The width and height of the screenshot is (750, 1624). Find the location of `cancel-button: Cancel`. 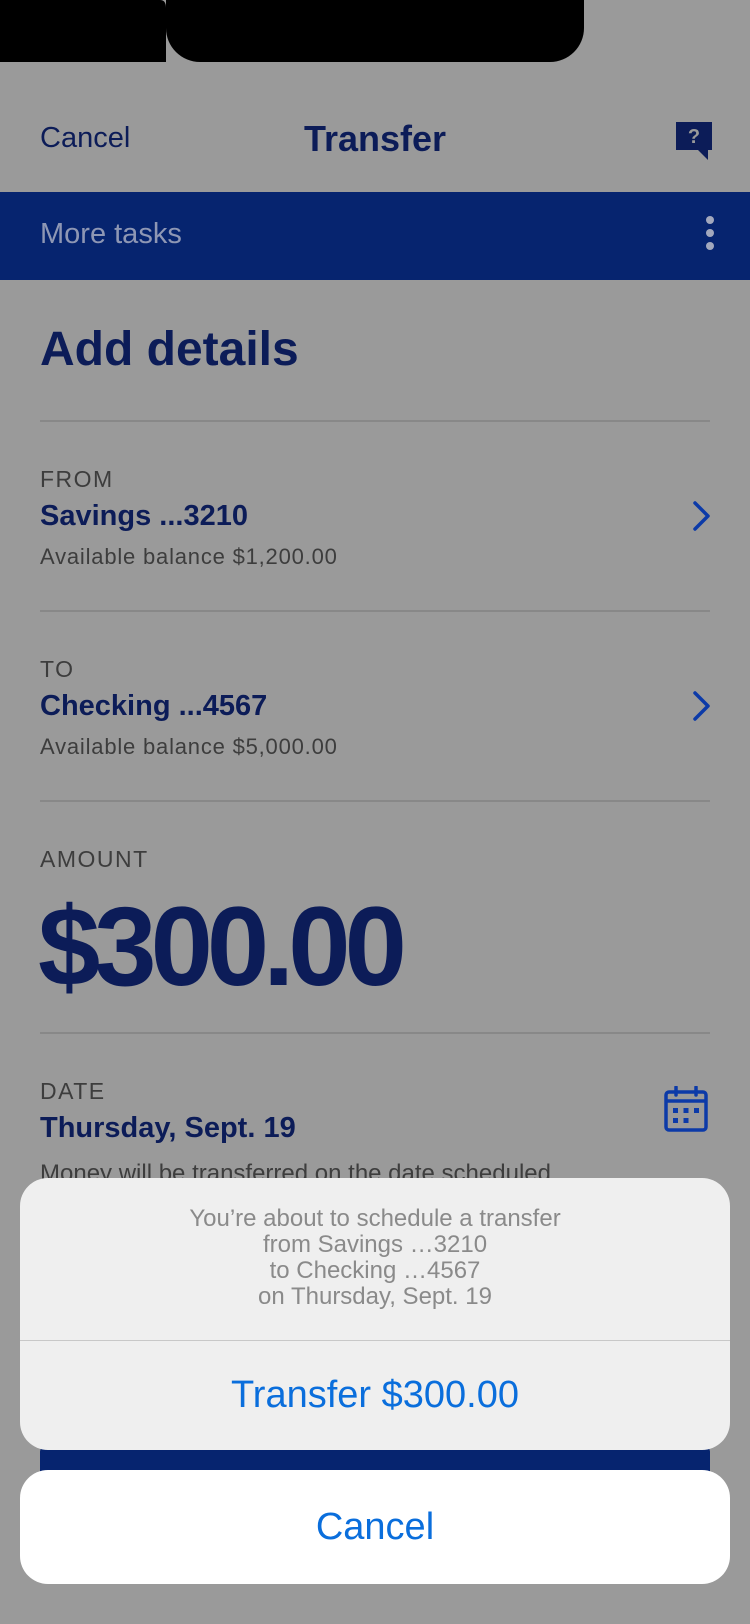

cancel-button: Cancel is located at coordinates (375, 1527).